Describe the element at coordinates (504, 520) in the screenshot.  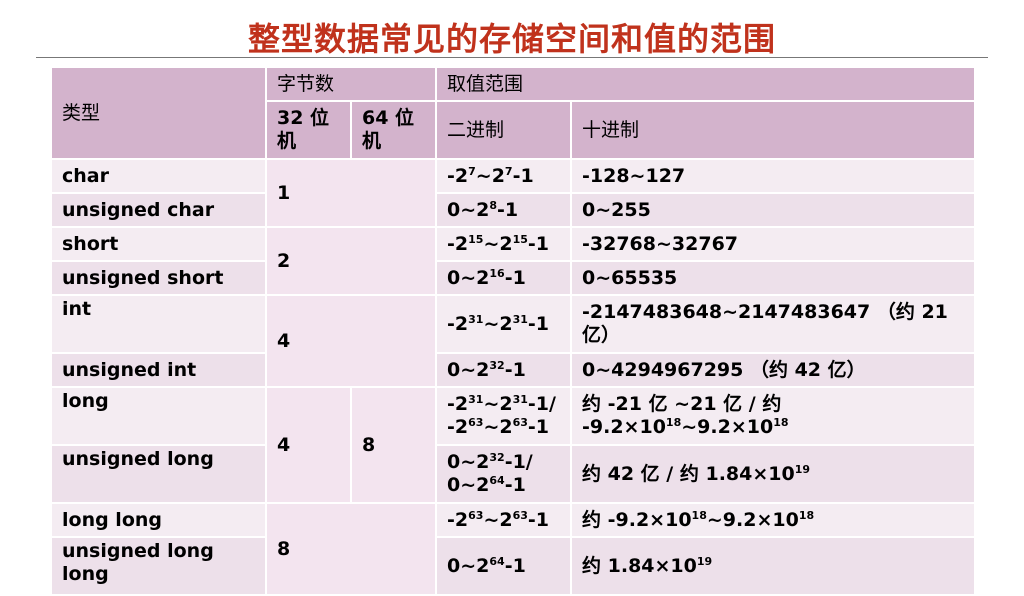
I see `binary-range-cell: -263~263-1` at that location.